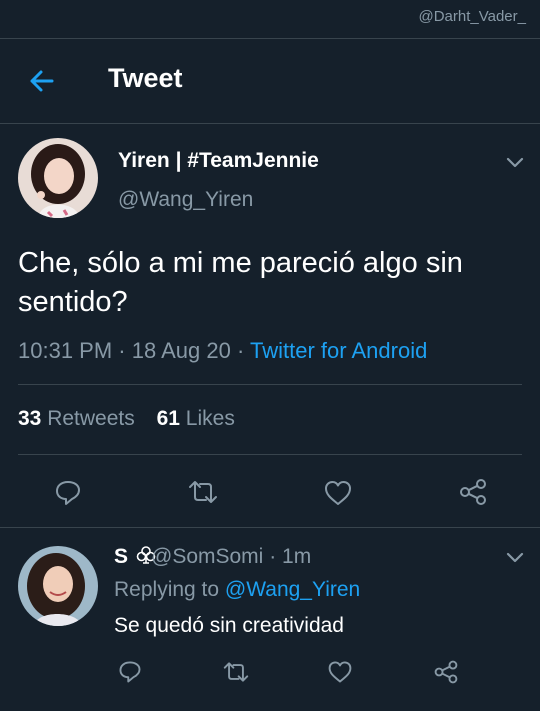  Describe the element at coordinates (229, 625) in the screenshot. I see `reply-text: Se quedó sin creatividad` at that location.